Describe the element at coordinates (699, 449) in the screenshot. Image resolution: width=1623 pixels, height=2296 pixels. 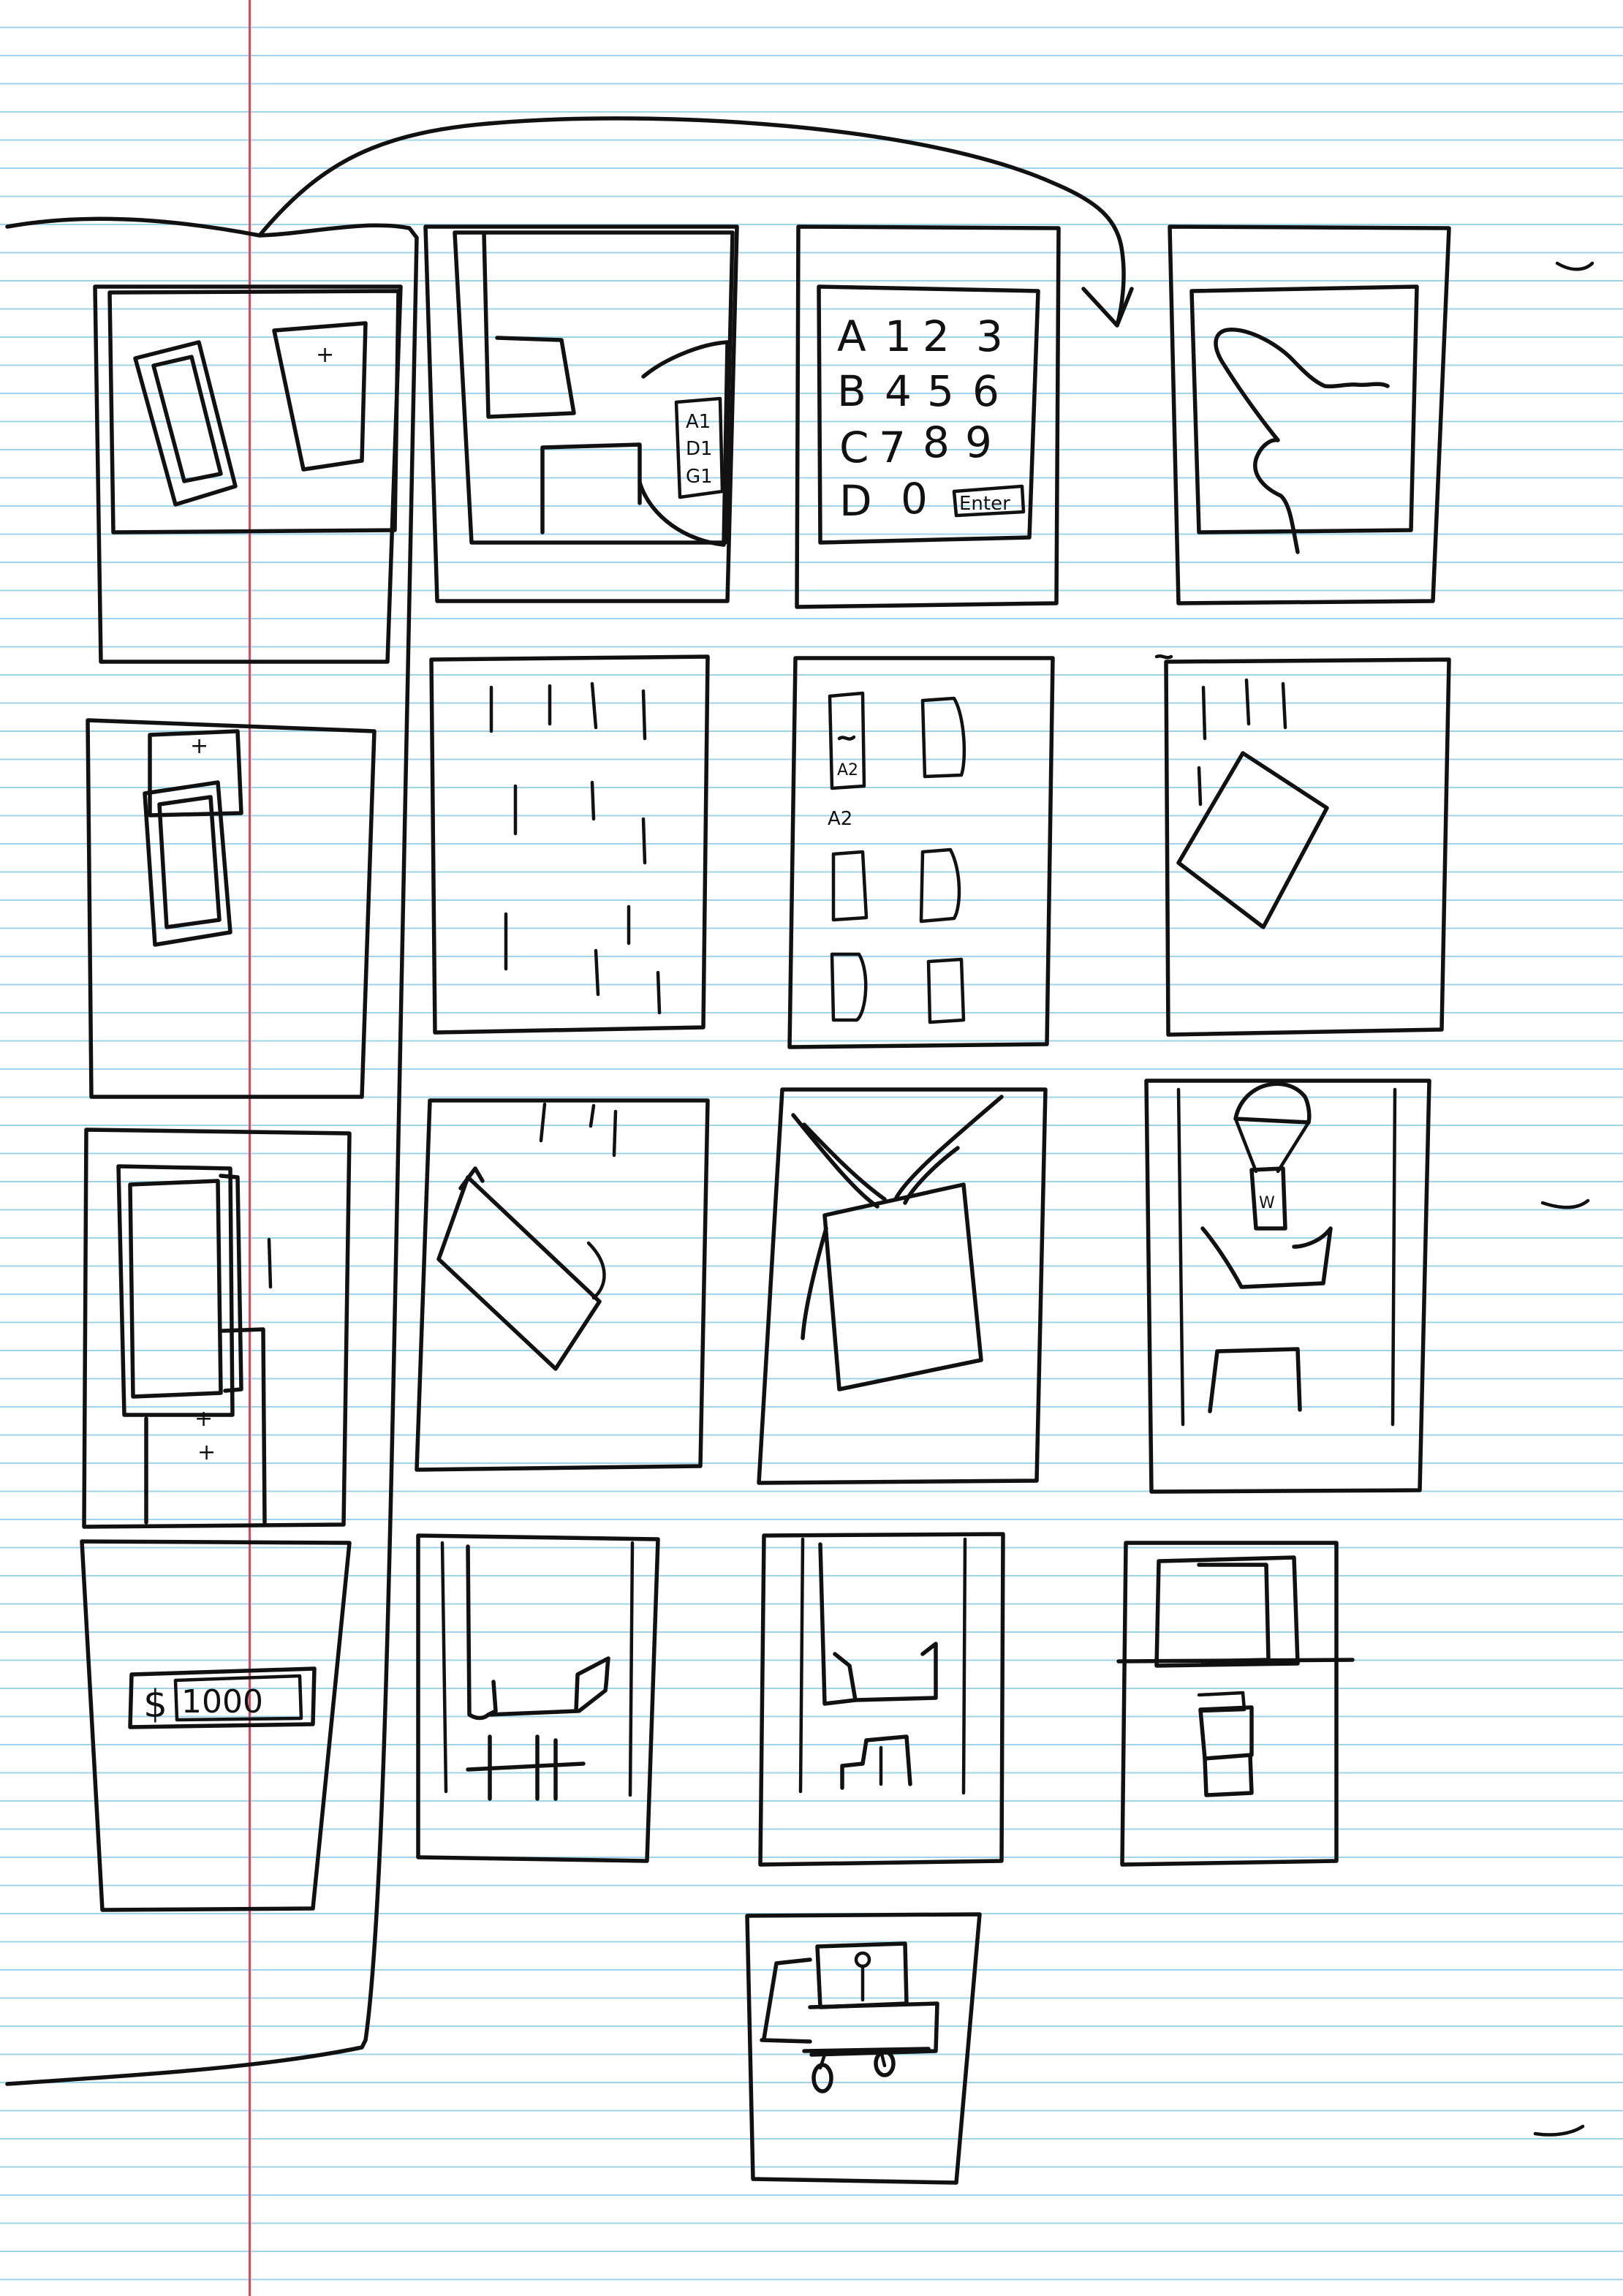
I see `side-list-item: D1` at that location.